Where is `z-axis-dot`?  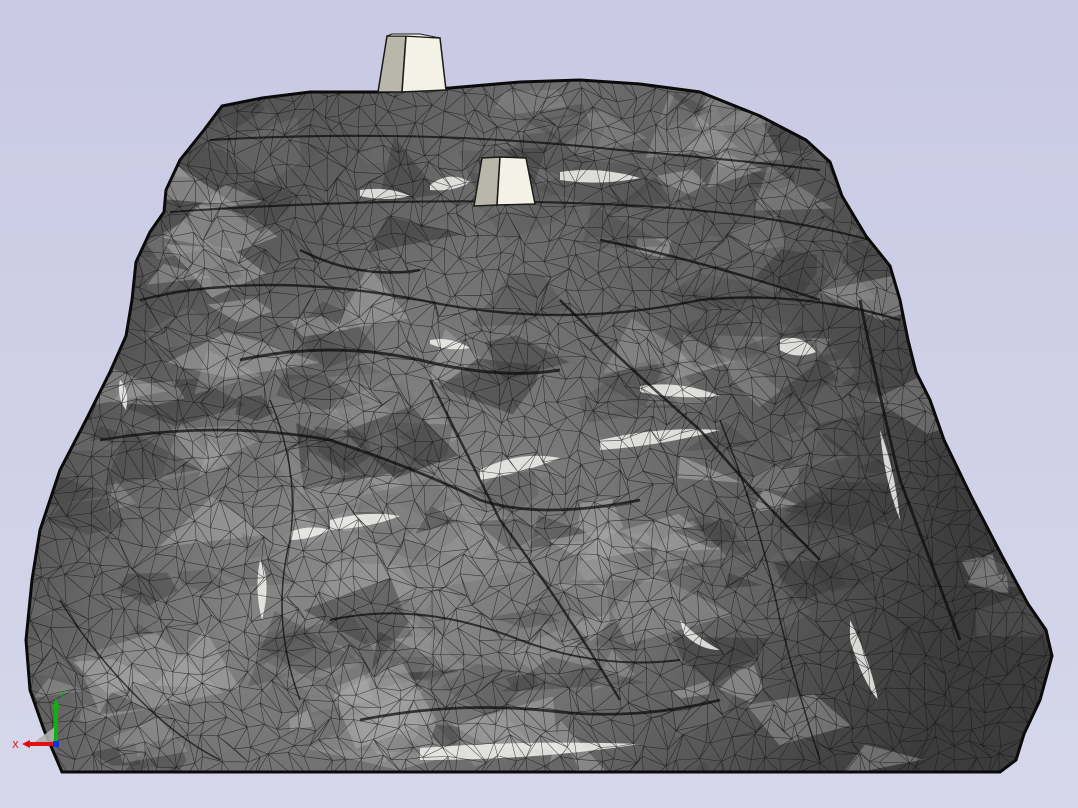
z-axis-dot is located at coordinates (56, 744).